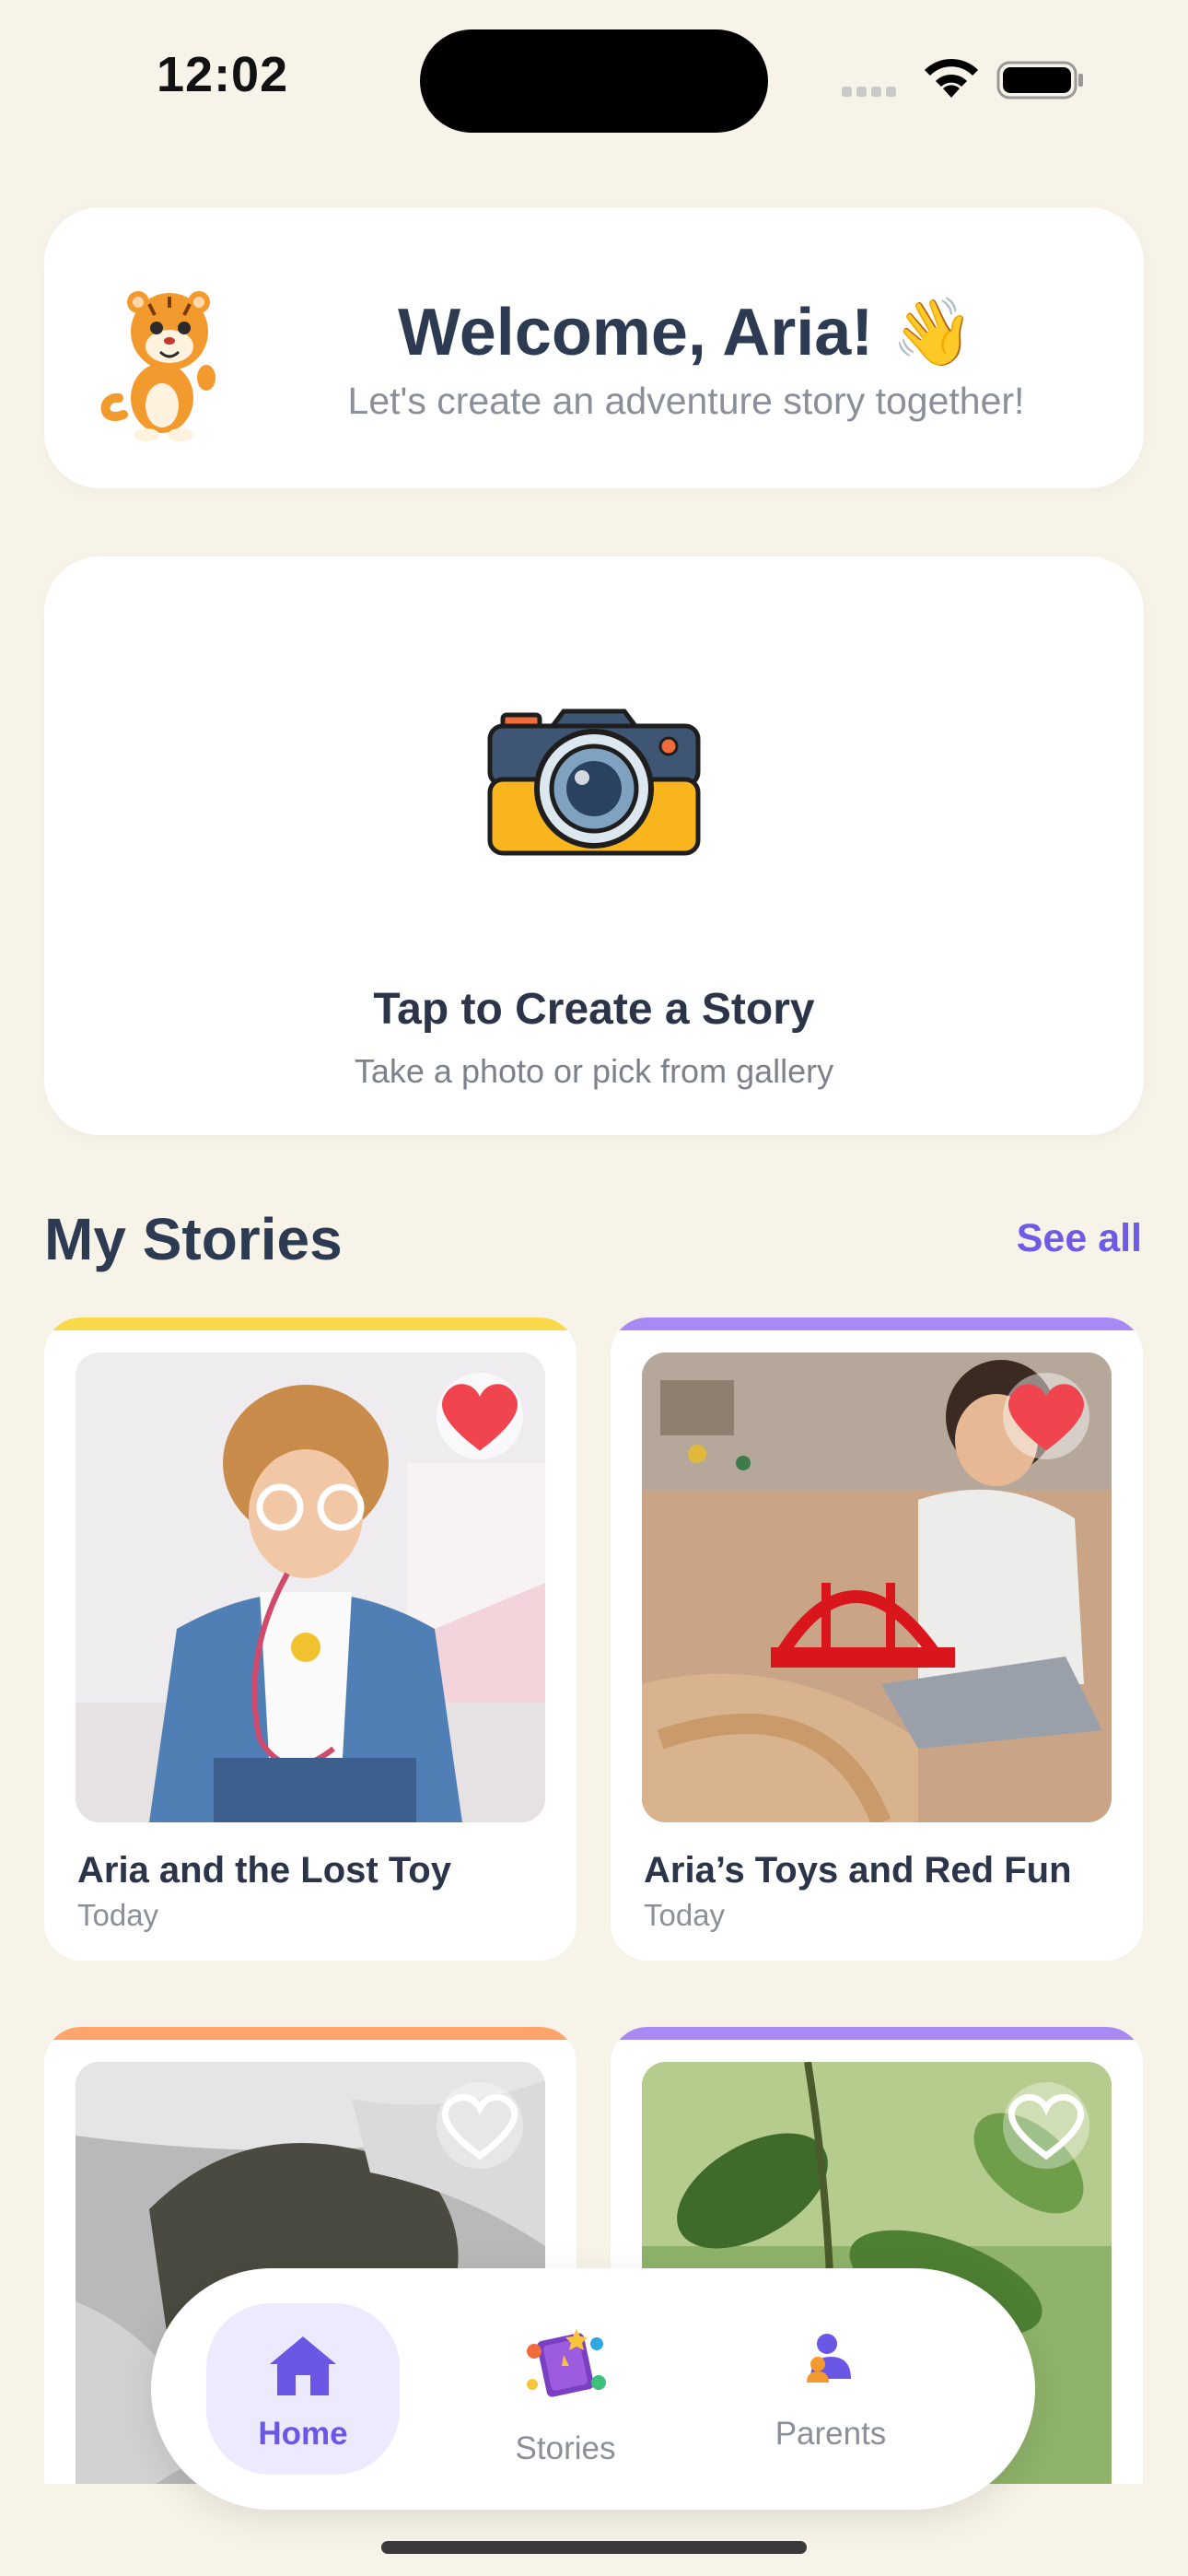  Describe the element at coordinates (303, 2365) in the screenshot. I see `home-icon` at that location.